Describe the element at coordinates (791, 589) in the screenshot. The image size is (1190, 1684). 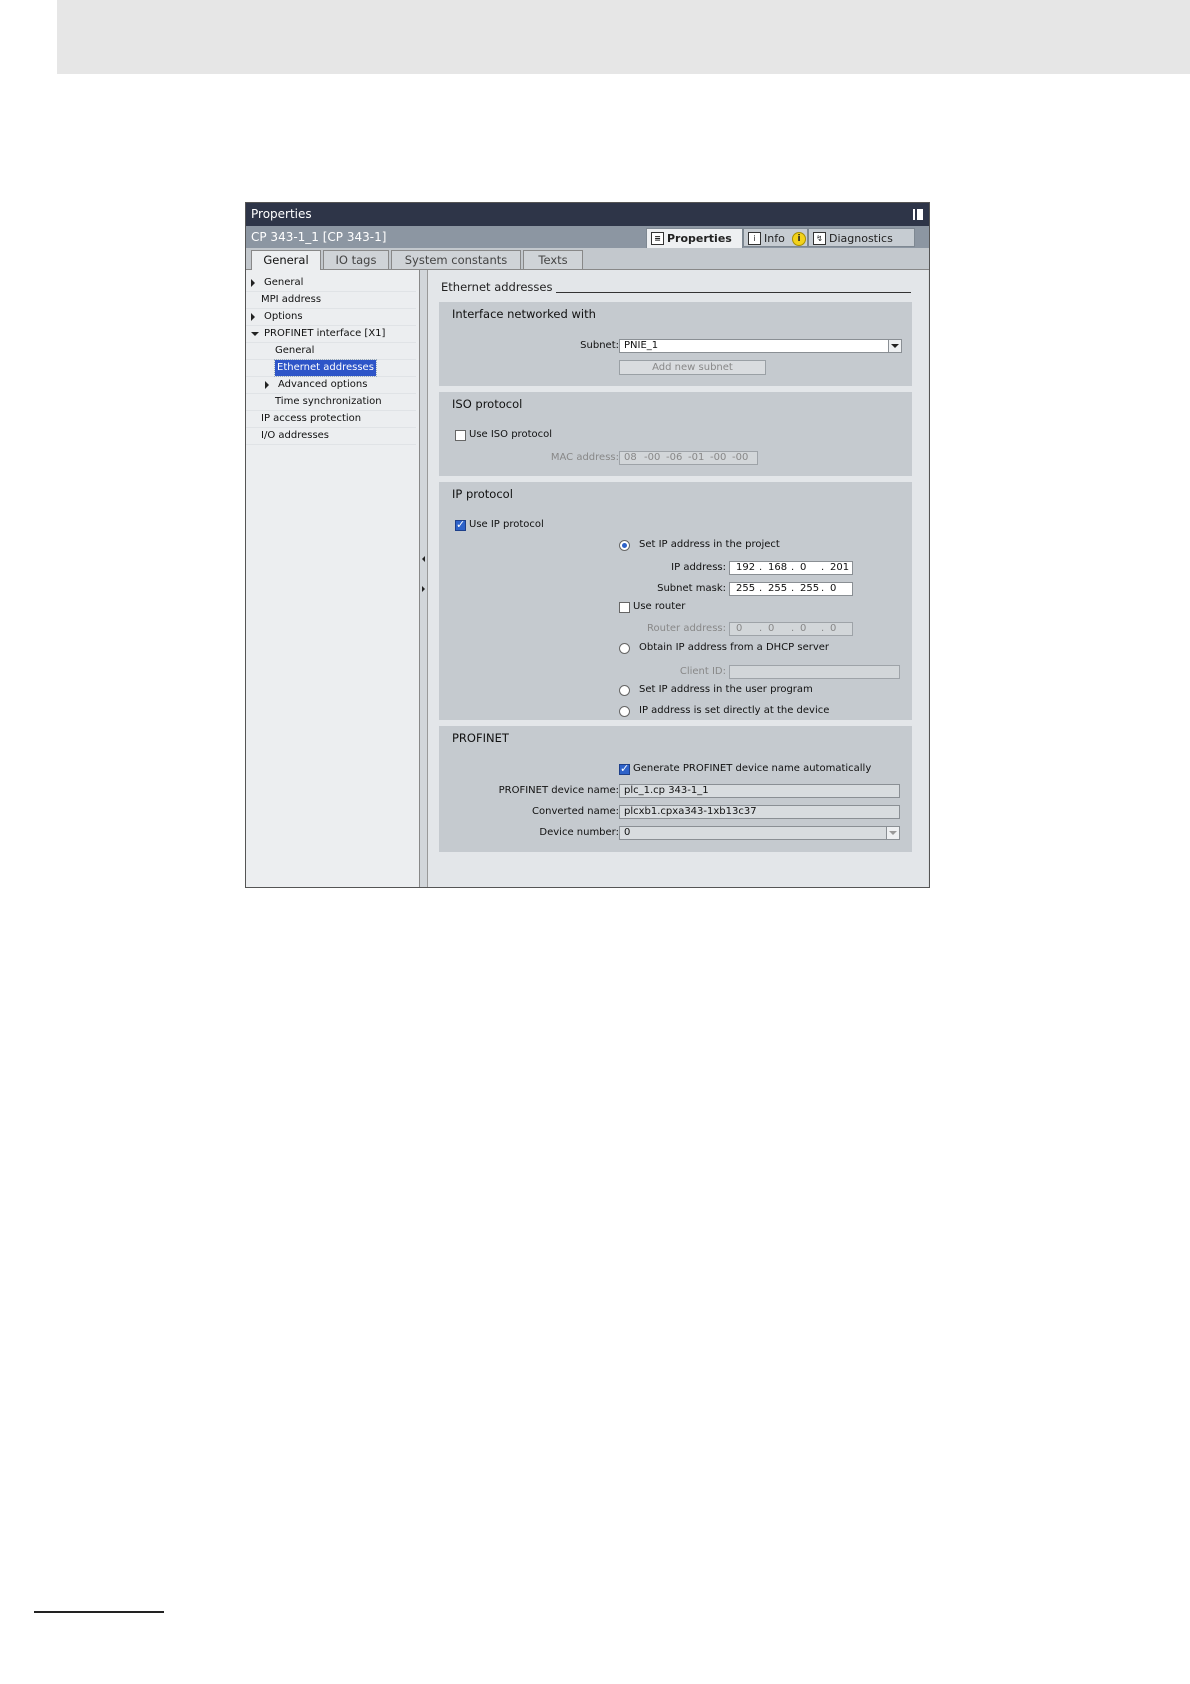
I see `subnet-mask-field: 255. 255. 255. 0` at that location.